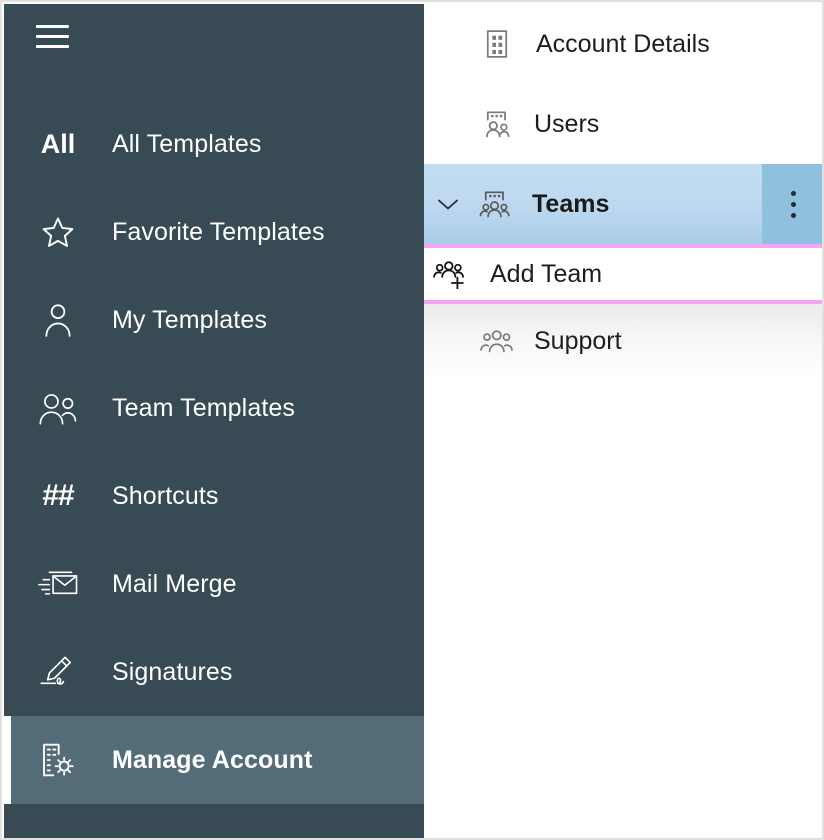 The height and width of the screenshot is (840, 824). I want to click on sidebar-item-my-templates: My Templates, so click(214, 320).